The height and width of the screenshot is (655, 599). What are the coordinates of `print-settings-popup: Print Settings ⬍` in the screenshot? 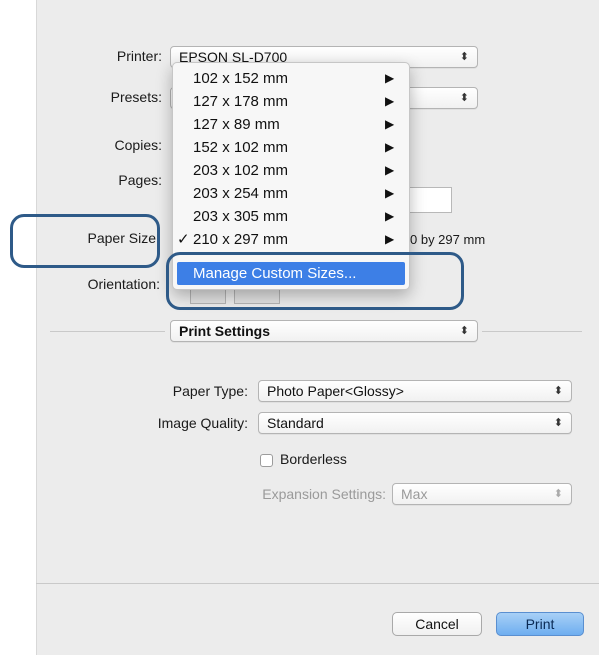 It's located at (324, 331).